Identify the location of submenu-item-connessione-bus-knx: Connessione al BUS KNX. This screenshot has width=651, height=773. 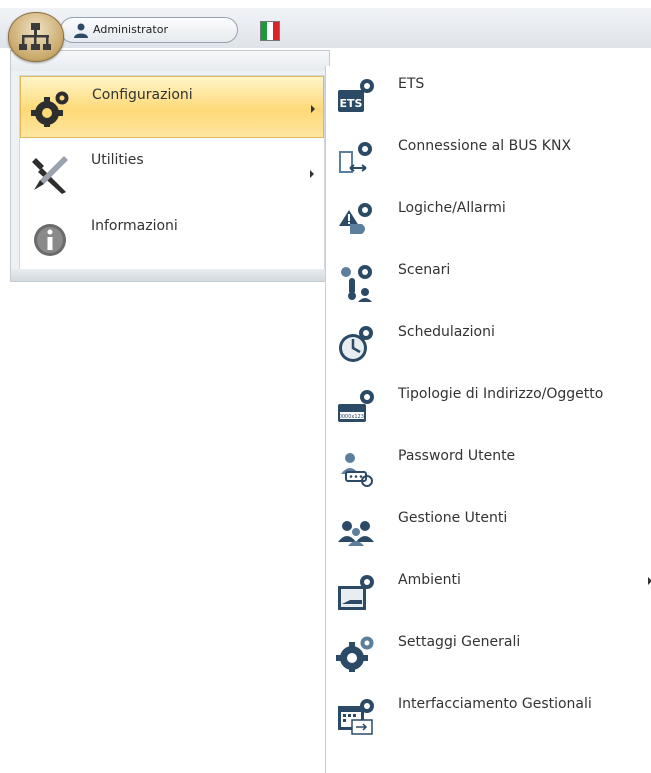
(488, 159).